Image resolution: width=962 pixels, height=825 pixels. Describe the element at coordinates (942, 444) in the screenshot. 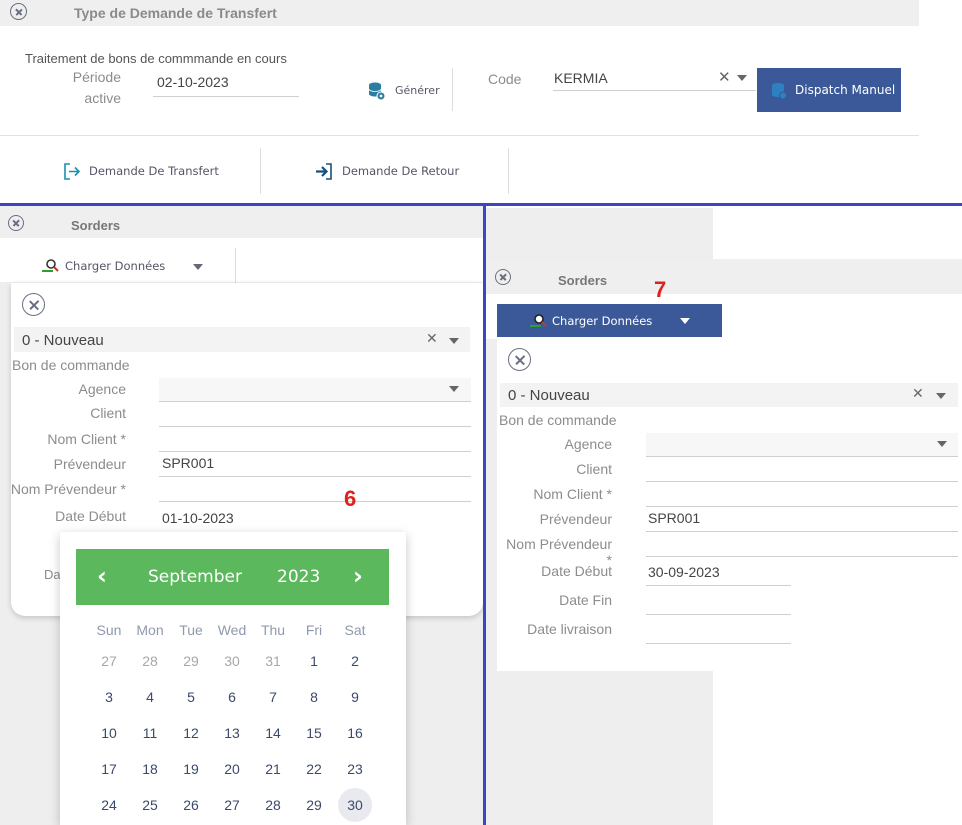

I see `right-agence-caret-icon` at that location.